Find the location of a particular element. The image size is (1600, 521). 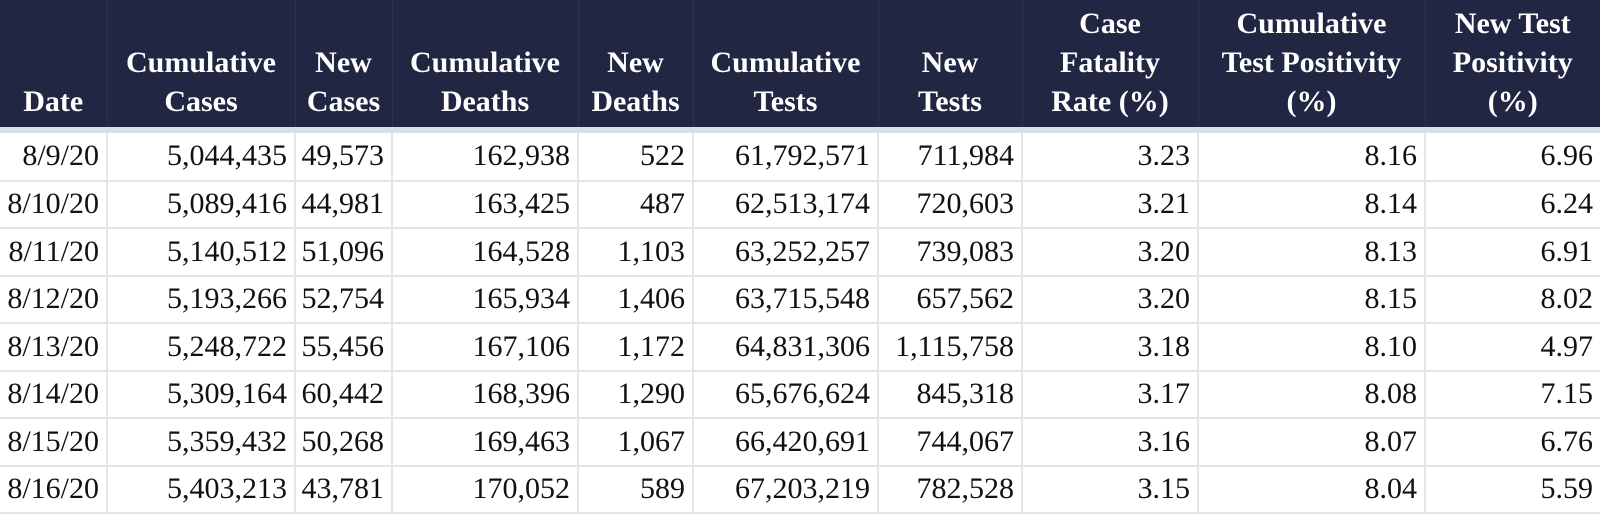

cell-case-fatality-rate: 3.15 is located at coordinates (1110, 489).